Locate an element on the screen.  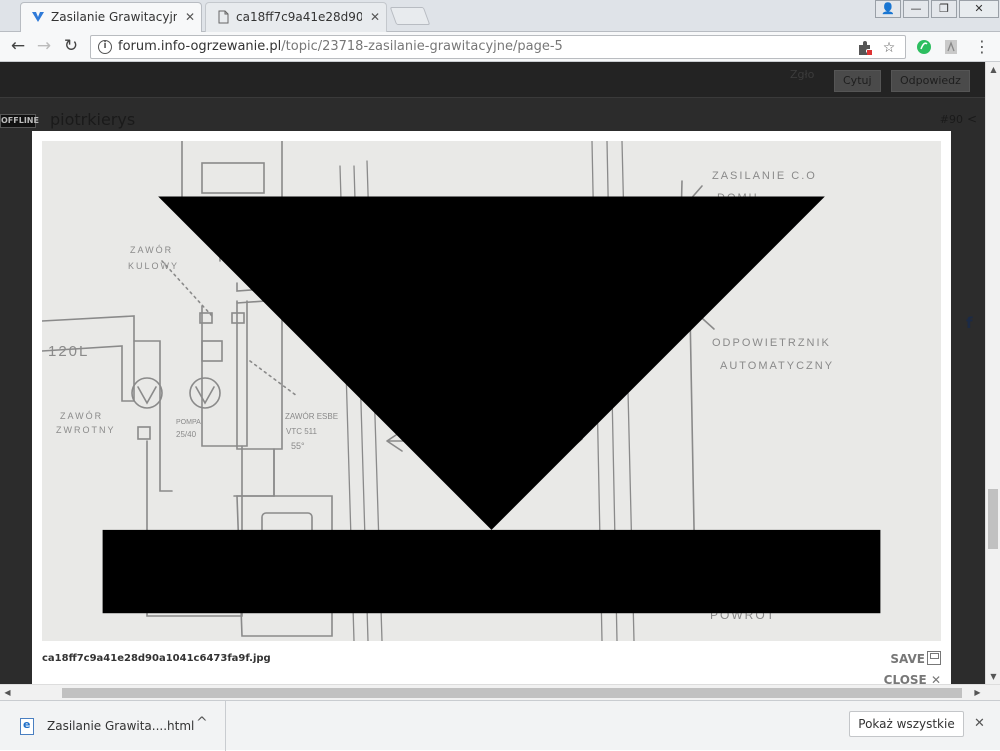
close-lightbox-button: CLOSE ✕ is located at coordinates (912, 678).